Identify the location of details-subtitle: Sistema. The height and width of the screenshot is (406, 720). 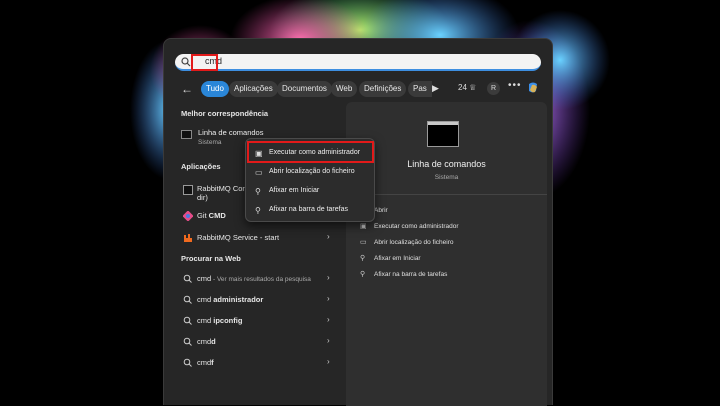
(446, 177).